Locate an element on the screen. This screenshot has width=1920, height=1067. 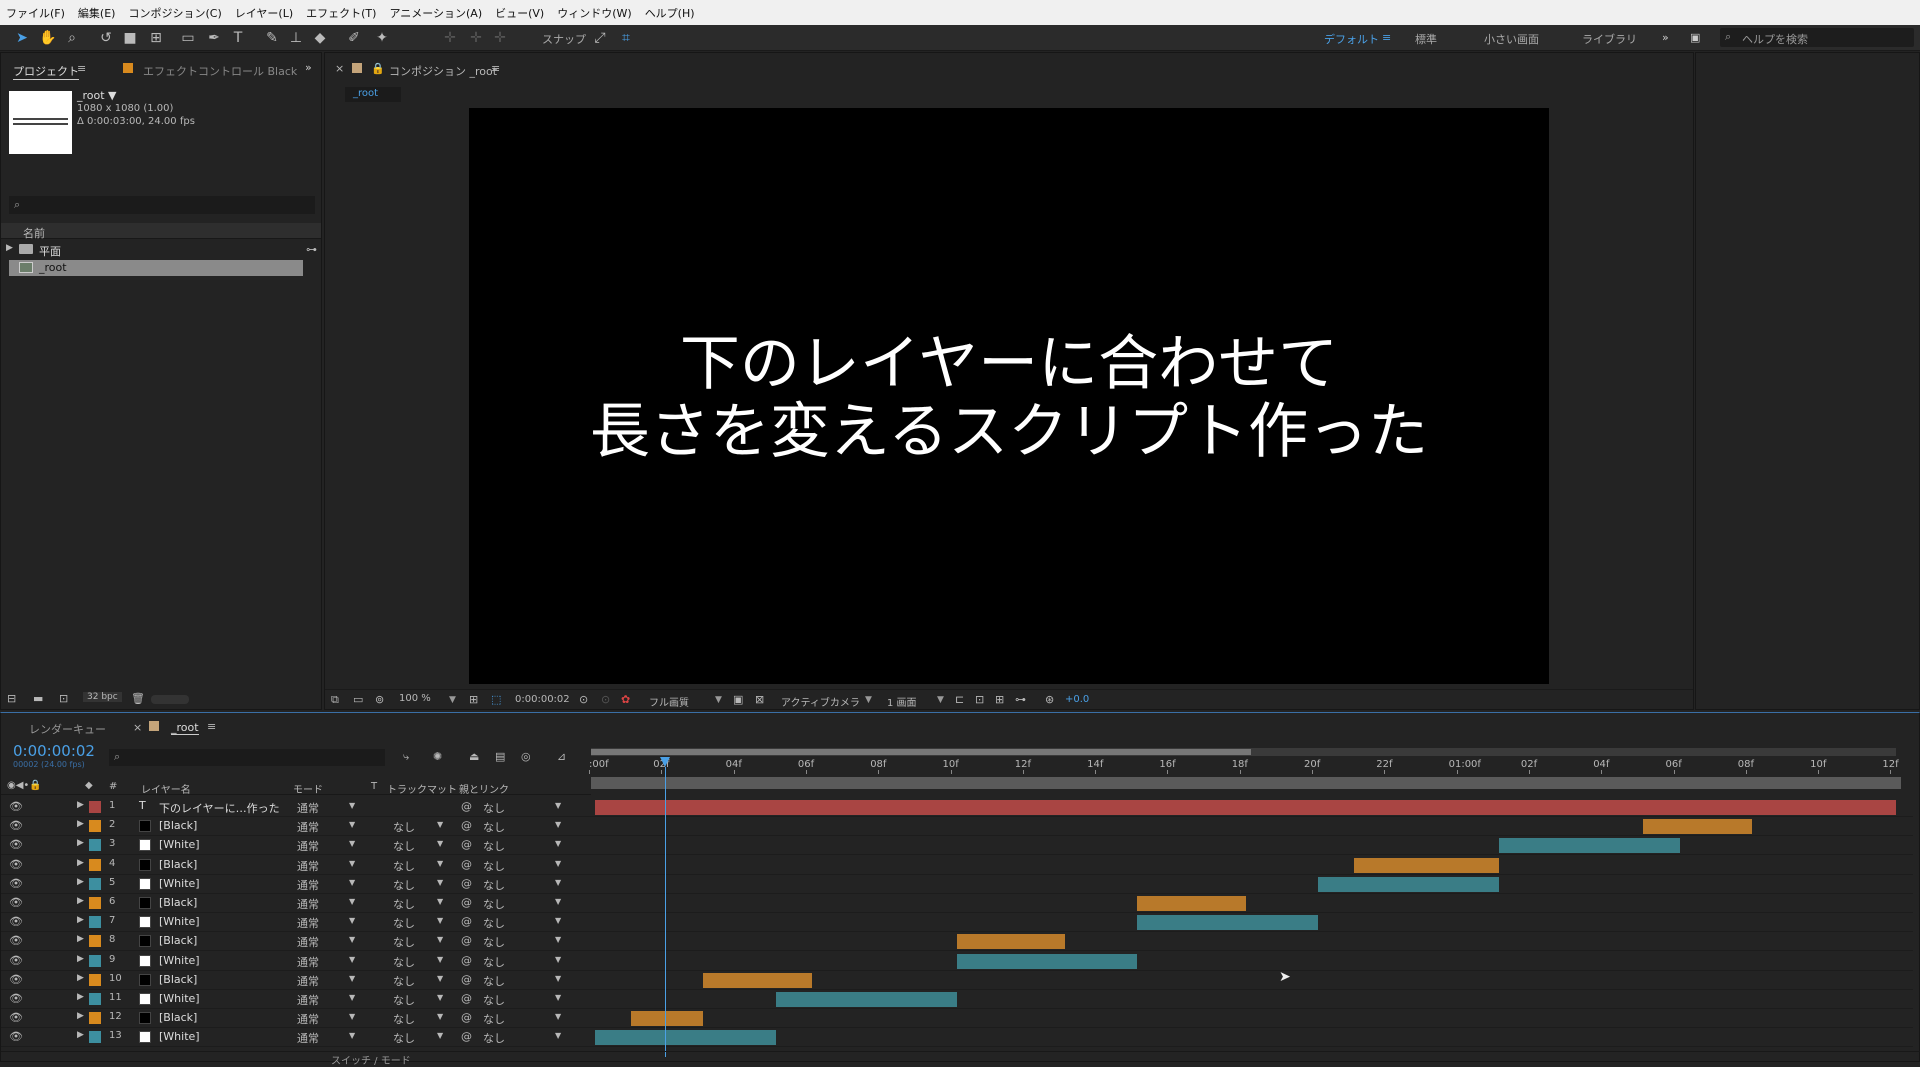
menu-item-8: ヘルプ(H) is located at coordinates (670, 13).